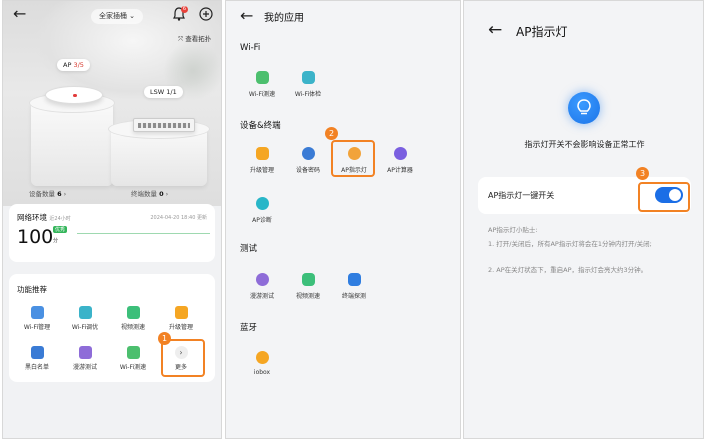 The width and height of the screenshot is (706, 439). Describe the element at coordinates (180, 327) in the screenshot. I see `function-label: 升级管理` at that location.